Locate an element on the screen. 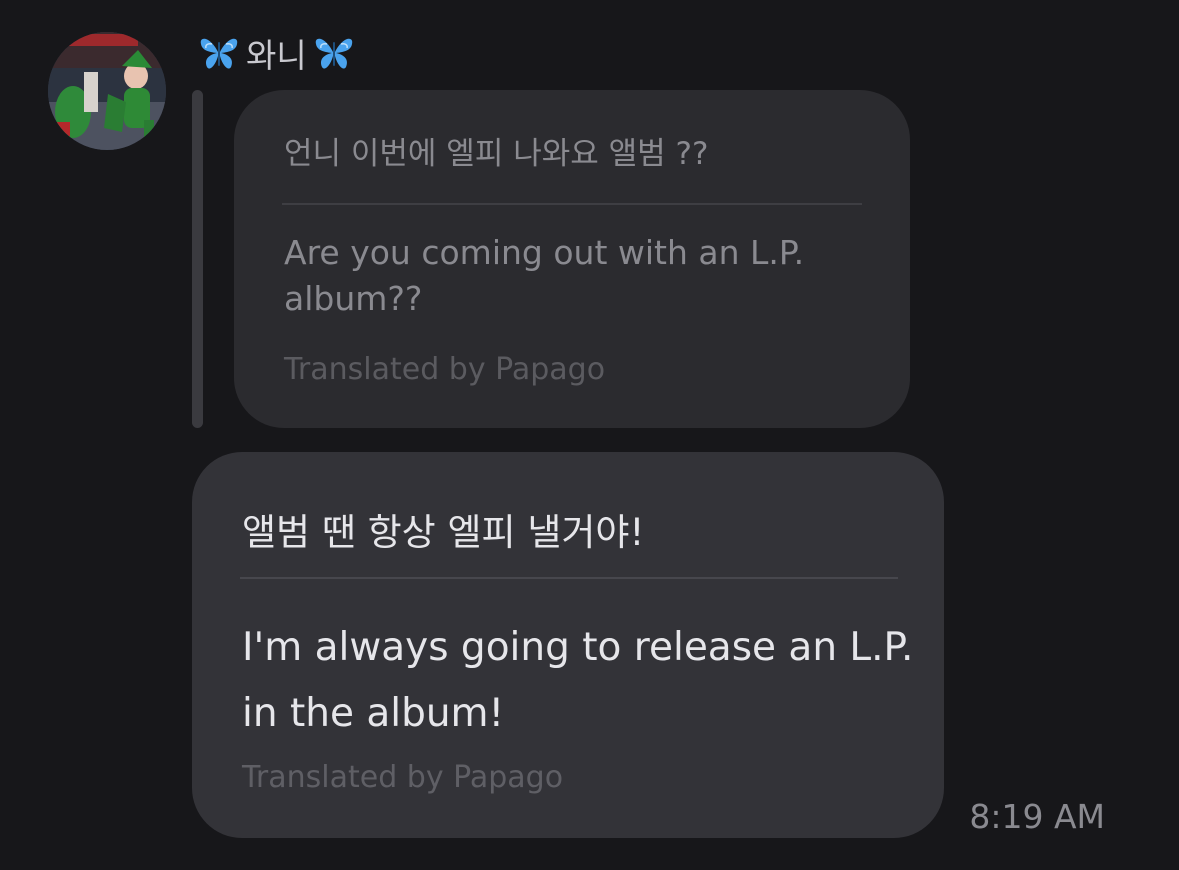 The height and width of the screenshot is (870, 1179). sender-name-row: 와니 is located at coordinates (276, 53).